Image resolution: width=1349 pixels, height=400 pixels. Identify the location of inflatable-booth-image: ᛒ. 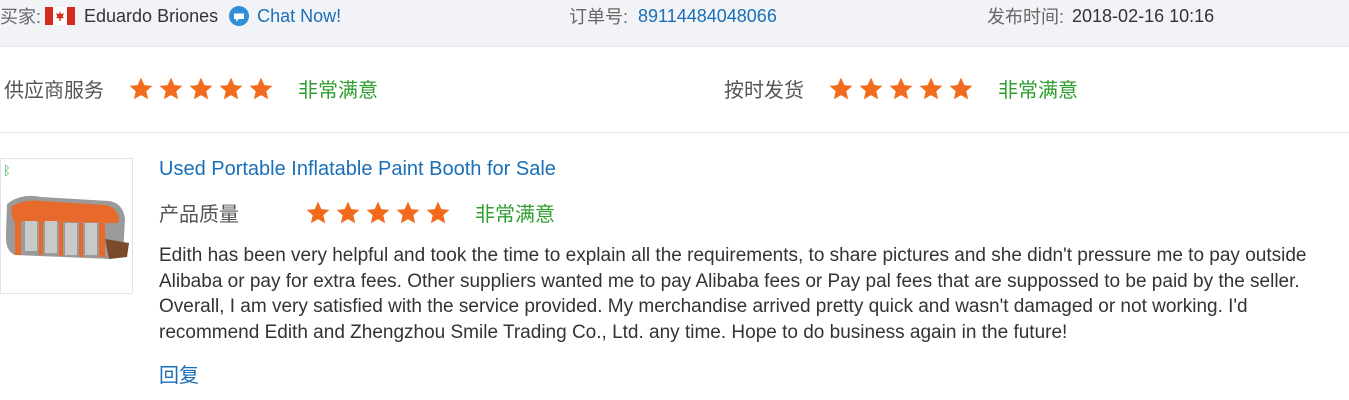
(66, 211).